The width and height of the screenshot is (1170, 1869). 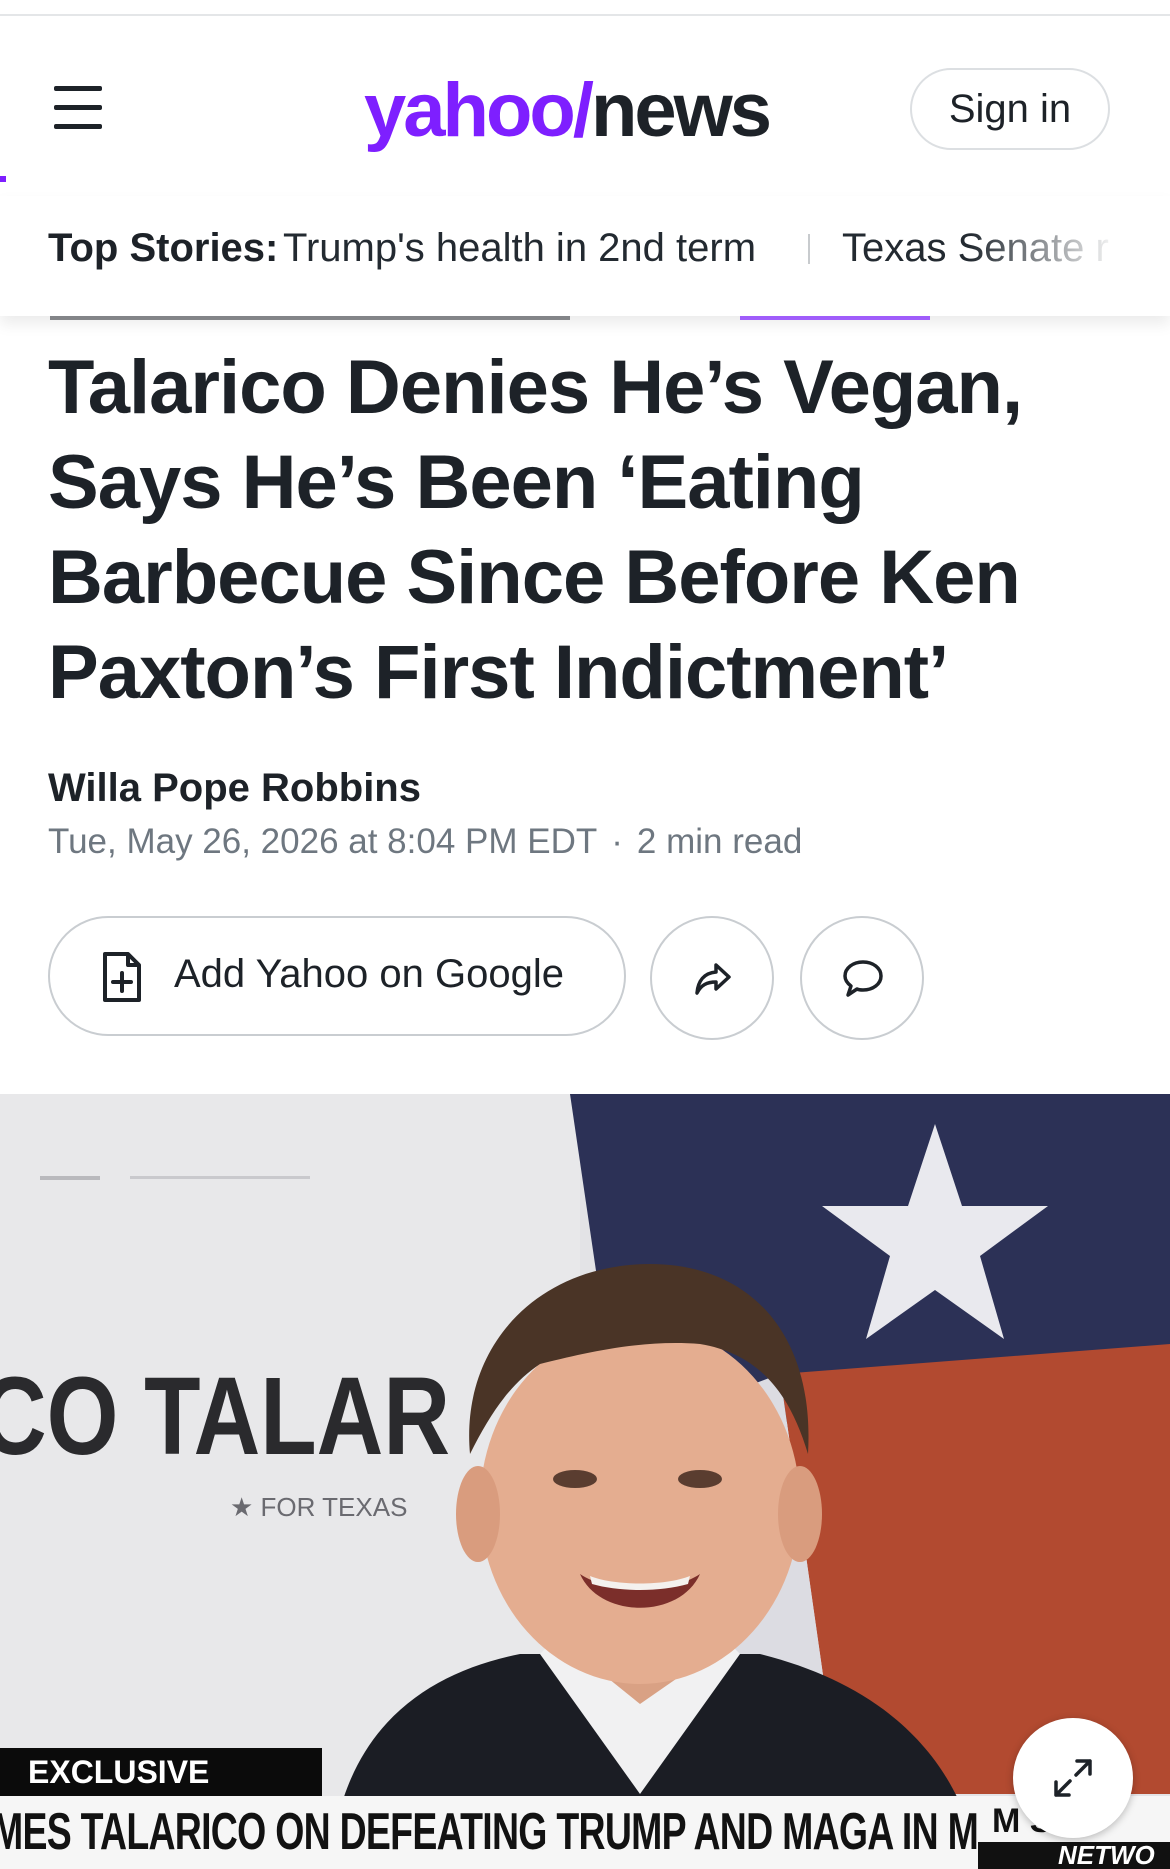 I want to click on campaign-sign-text: CO TALAR, so click(x=225, y=1416).